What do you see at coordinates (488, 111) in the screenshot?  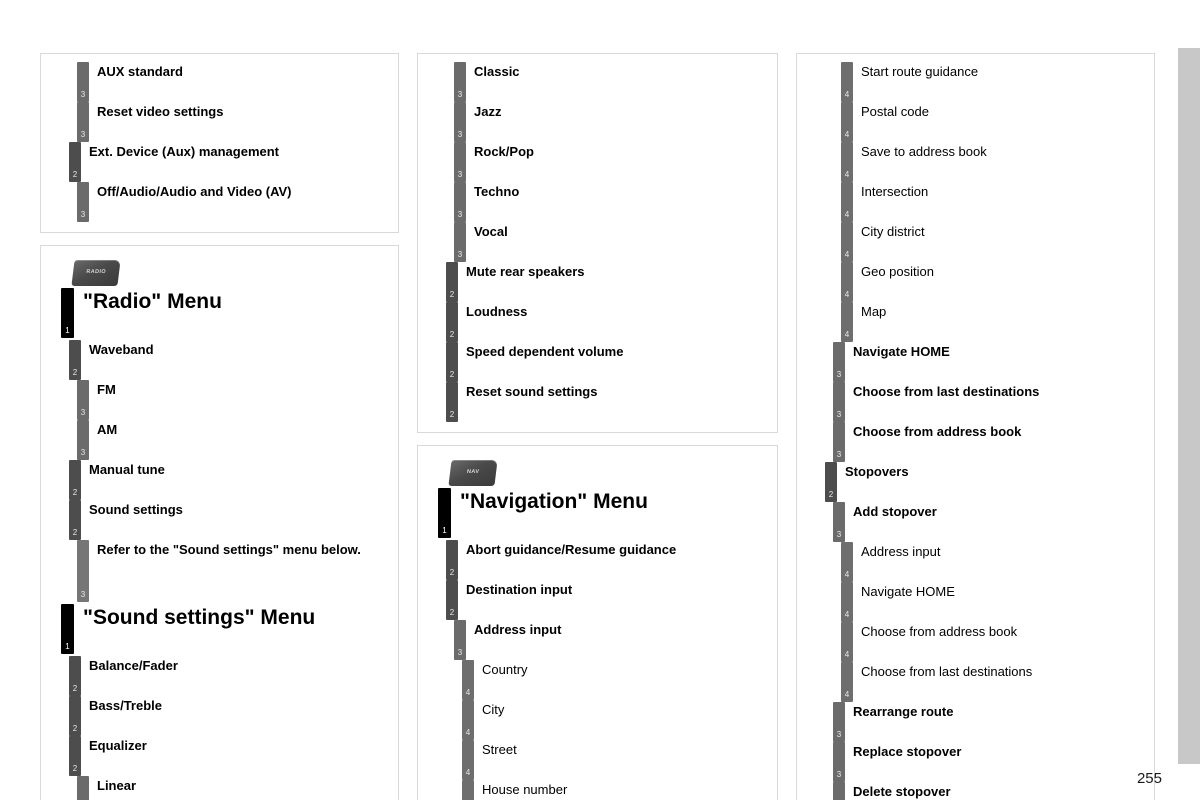 I see `menu-item-label: Jazz` at bounding box center [488, 111].